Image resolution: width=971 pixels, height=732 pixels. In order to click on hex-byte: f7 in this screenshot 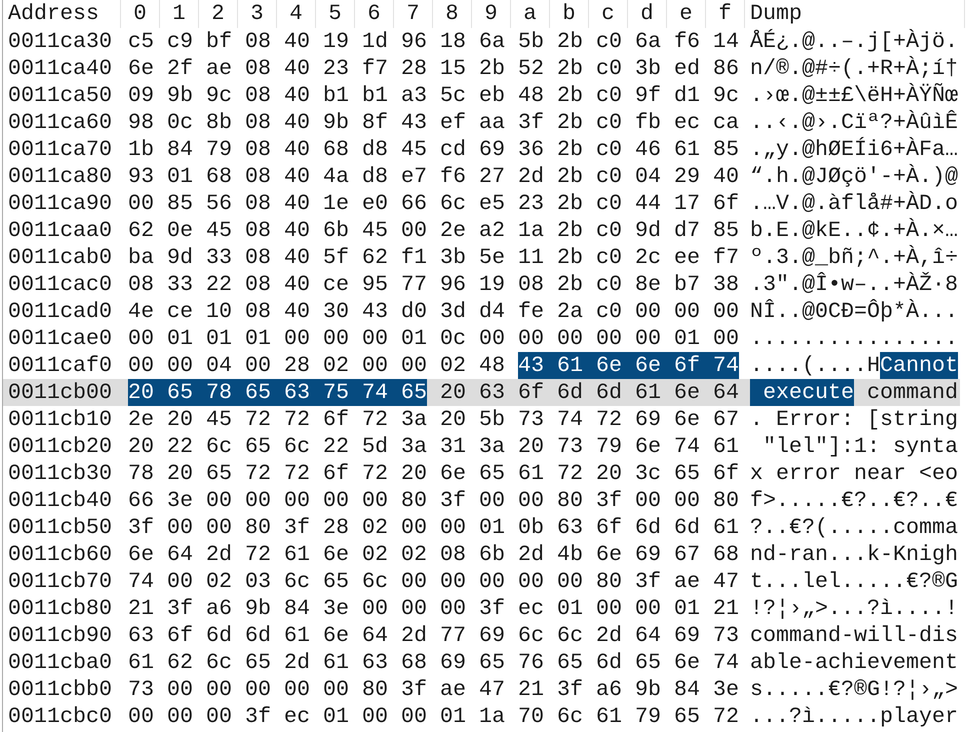, I will do `click(726, 257)`.